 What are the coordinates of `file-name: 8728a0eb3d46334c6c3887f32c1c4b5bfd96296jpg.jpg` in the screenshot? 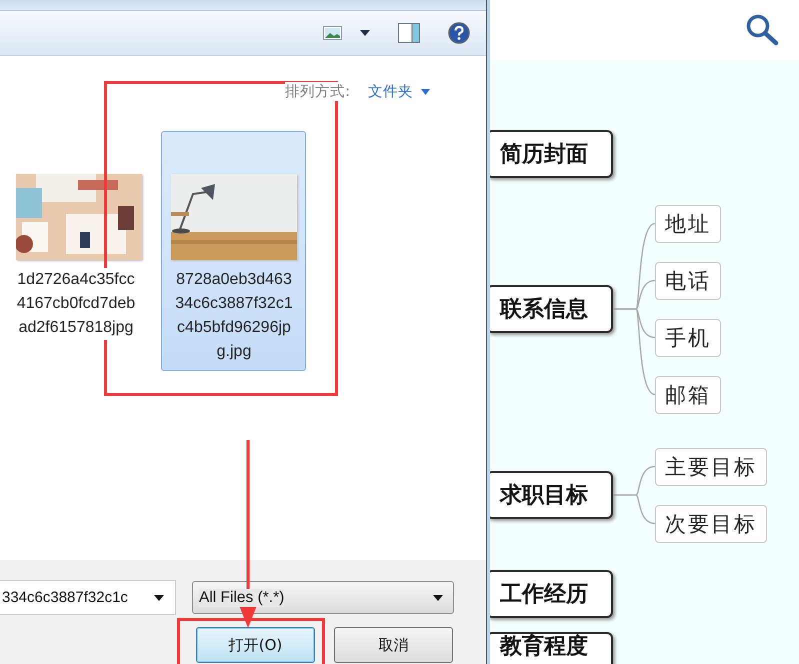 It's located at (234, 316).